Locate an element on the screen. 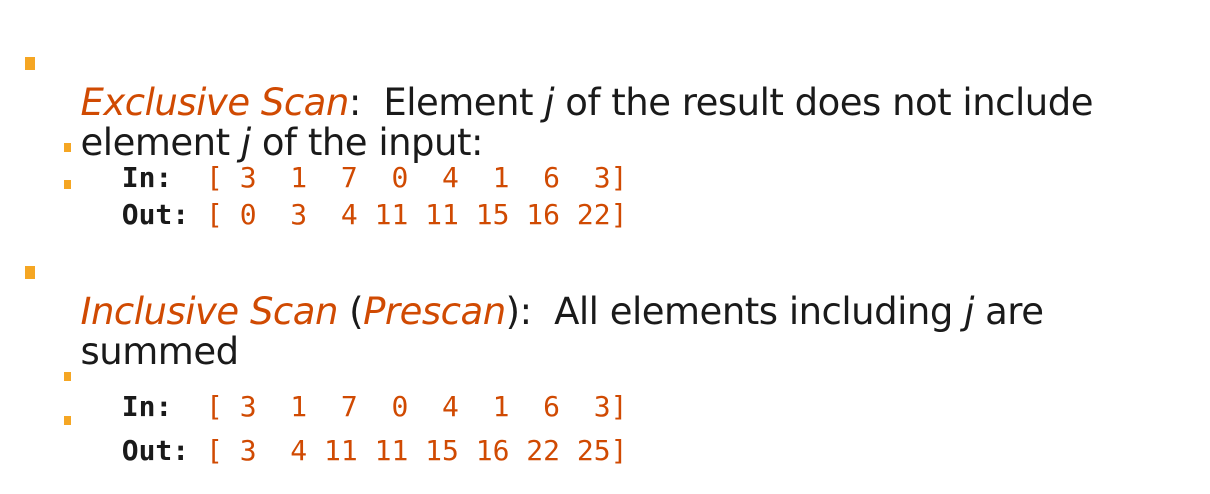 The image size is (1210, 494). exclusive-j-variable: j is located at coordinates (549, 102).